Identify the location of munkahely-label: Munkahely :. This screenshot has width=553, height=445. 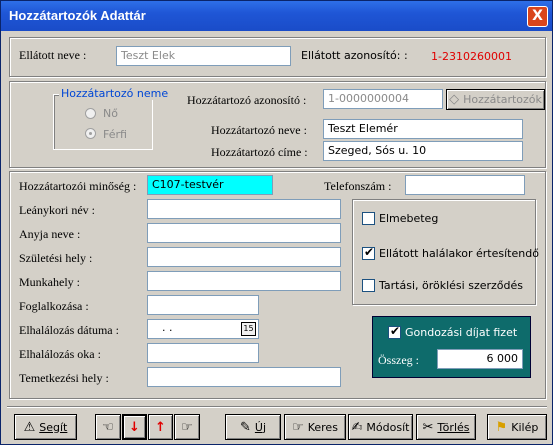
(49, 282).